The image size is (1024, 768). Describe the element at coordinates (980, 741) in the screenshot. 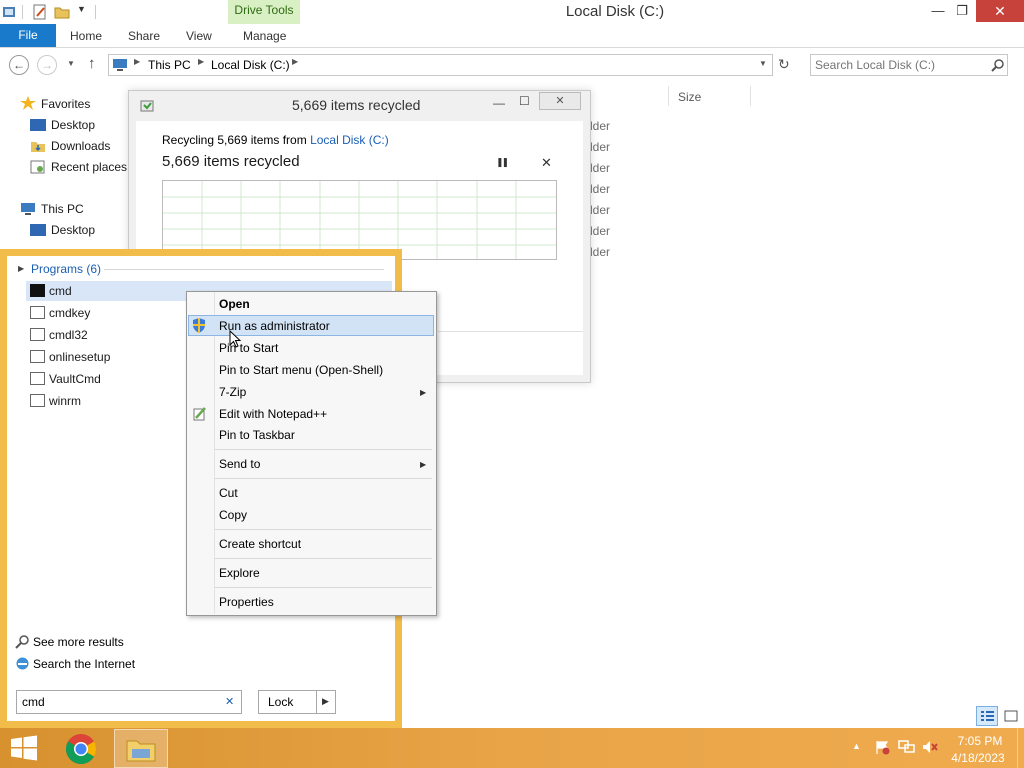

I see `clock-time: 7:05 PM` at that location.